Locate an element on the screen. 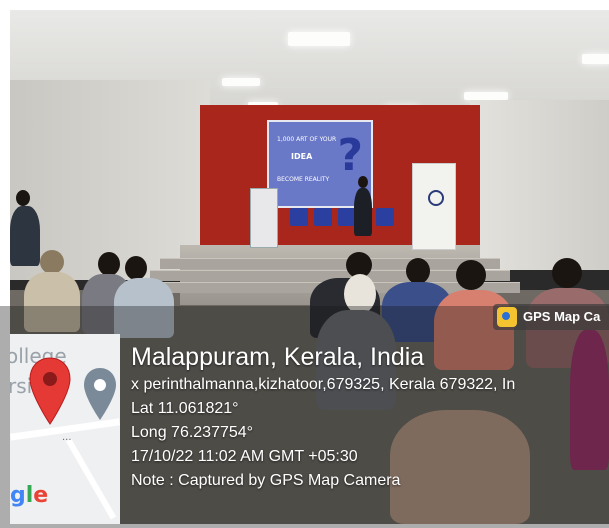  college-banner is located at coordinates (434, 206).